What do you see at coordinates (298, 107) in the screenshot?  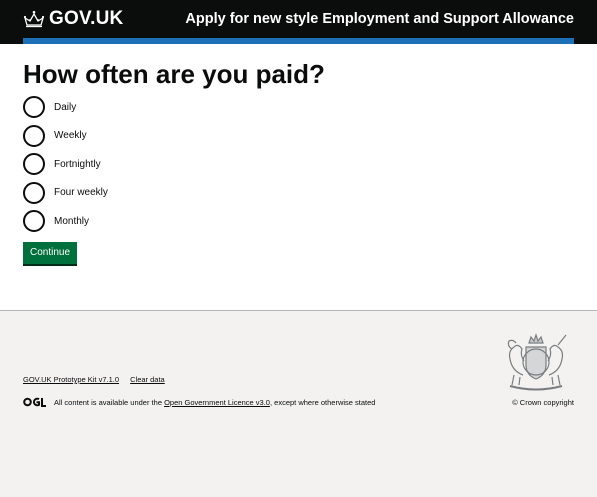 I see `radio-option-daily: Daily` at bounding box center [298, 107].